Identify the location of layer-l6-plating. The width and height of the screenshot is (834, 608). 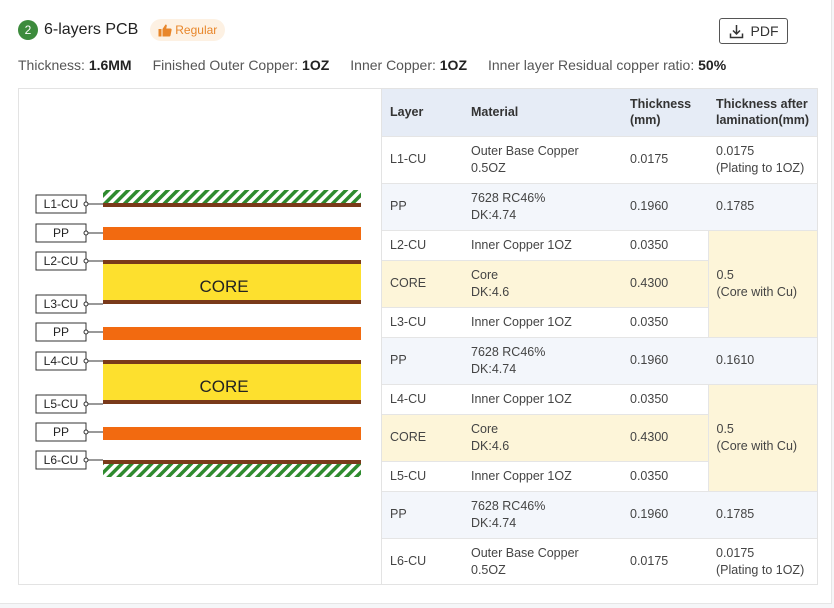
(232, 470).